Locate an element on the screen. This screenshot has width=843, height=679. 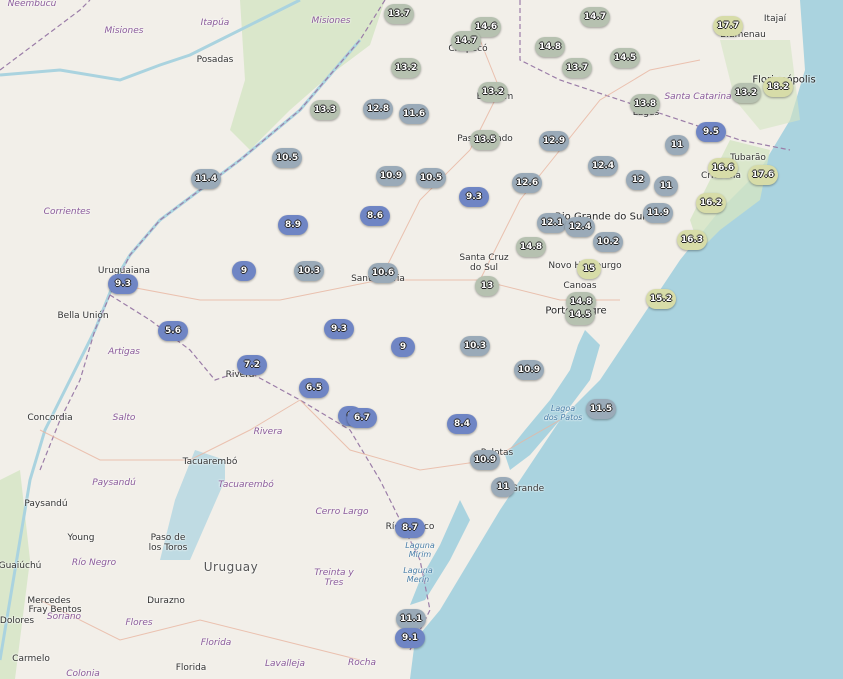
temperature-marker: 15.2 is located at coordinates (661, 299).